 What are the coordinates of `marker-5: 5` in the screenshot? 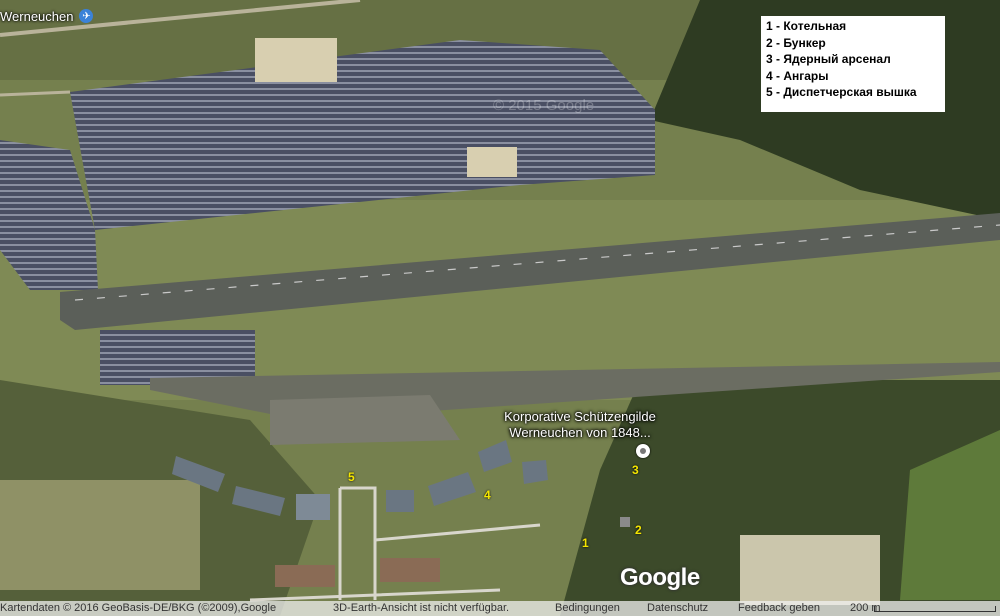 It's located at (351, 477).